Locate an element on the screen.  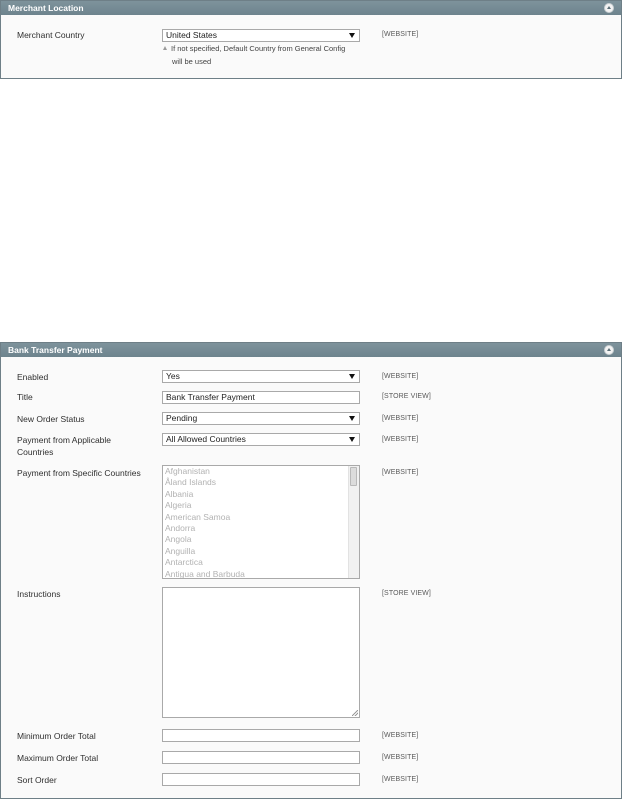
bank-transfer-title: Bank Transfer Payment is located at coordinates (55, 350).